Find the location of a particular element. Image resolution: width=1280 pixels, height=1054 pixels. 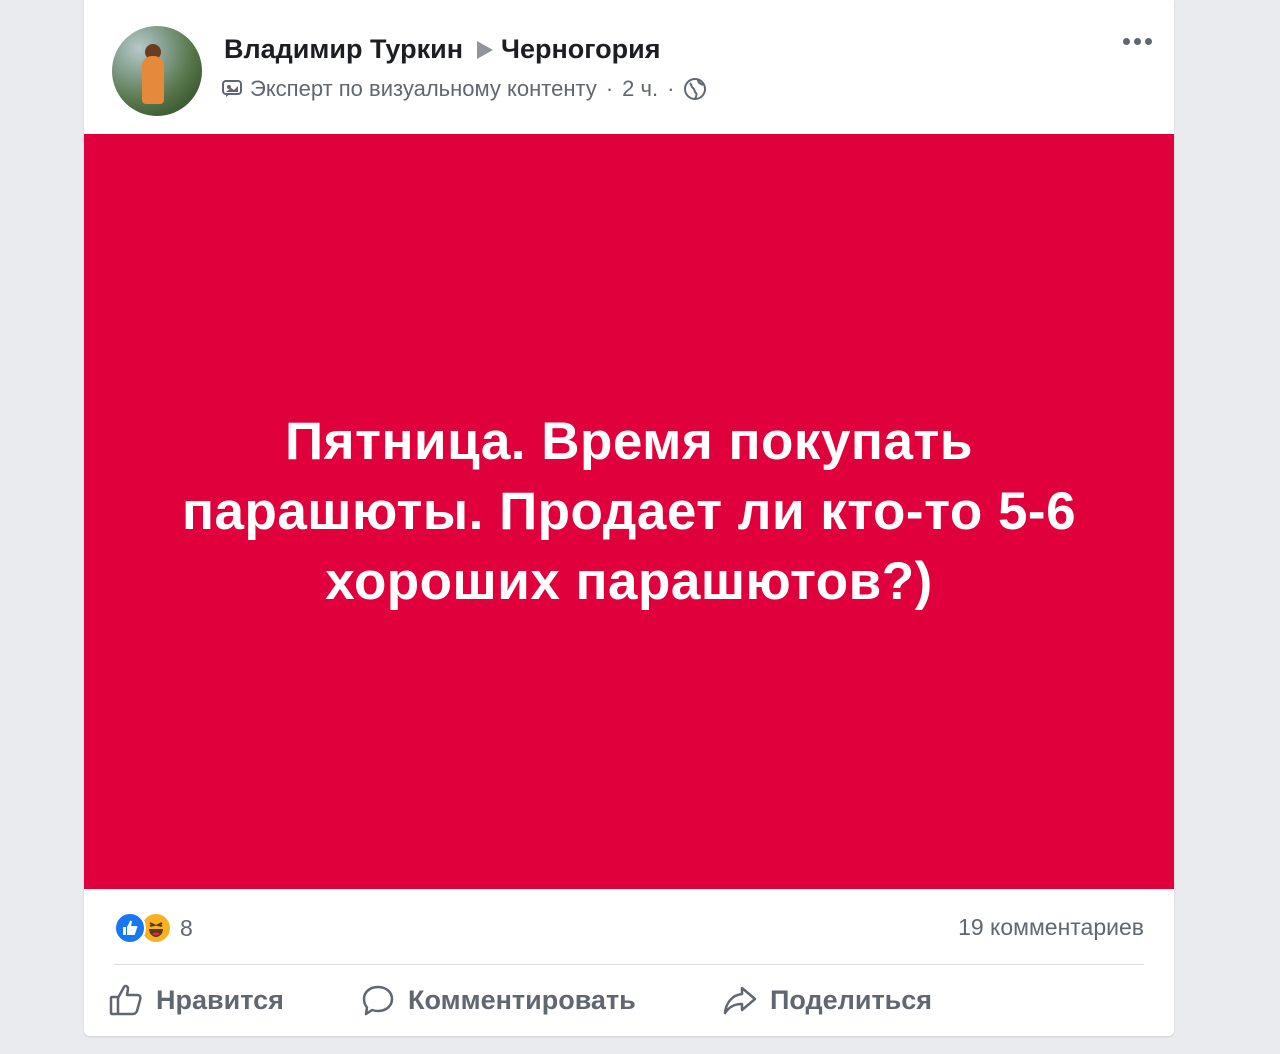

avatar-figure is located at coordinates (153, 80).